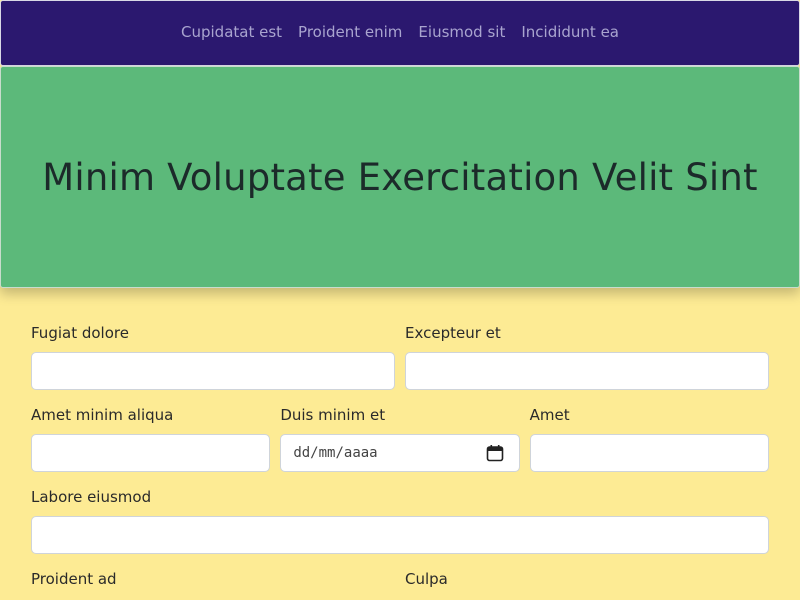  I want to click on fugiat-dolore-input, so click(213, 371).